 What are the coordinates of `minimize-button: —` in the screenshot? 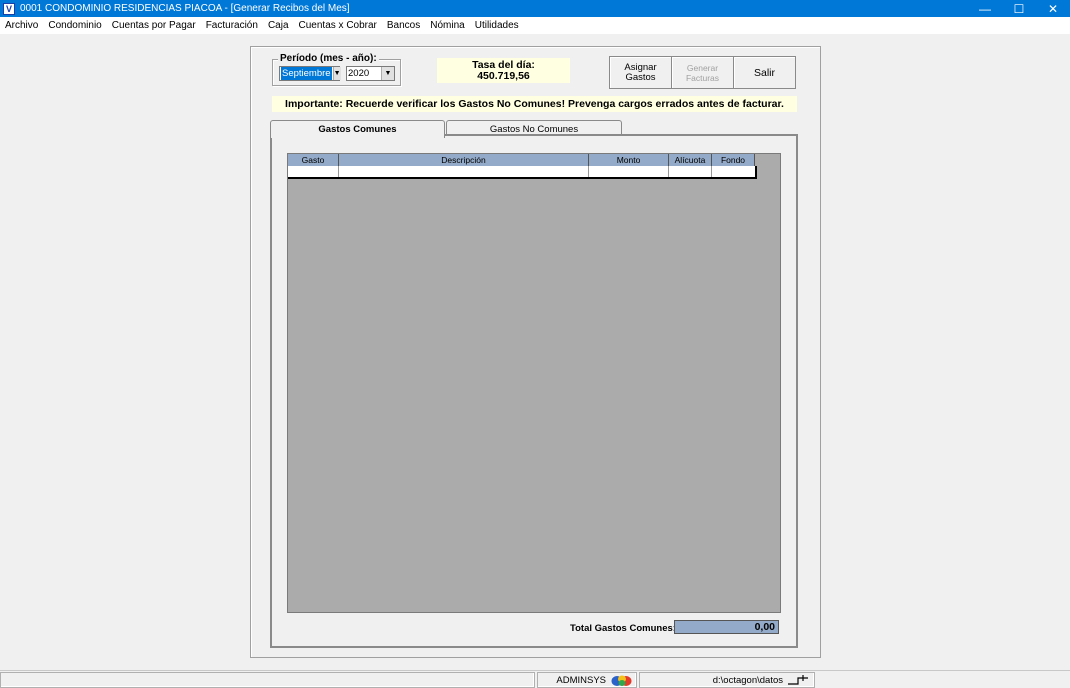 It's located at (985, 8).